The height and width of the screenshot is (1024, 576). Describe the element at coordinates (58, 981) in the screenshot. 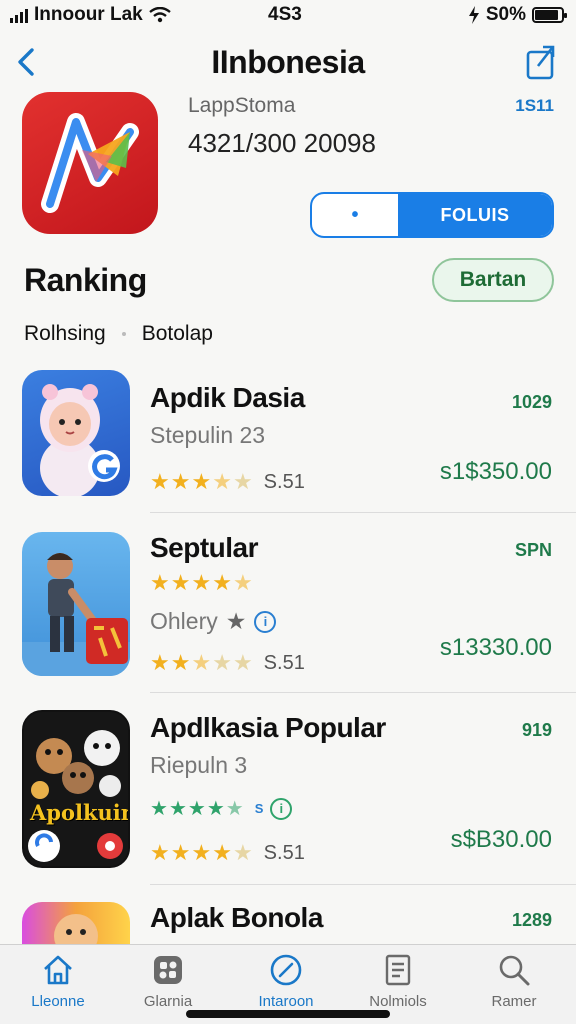

I see `tab-home: Lleonne` at that location.